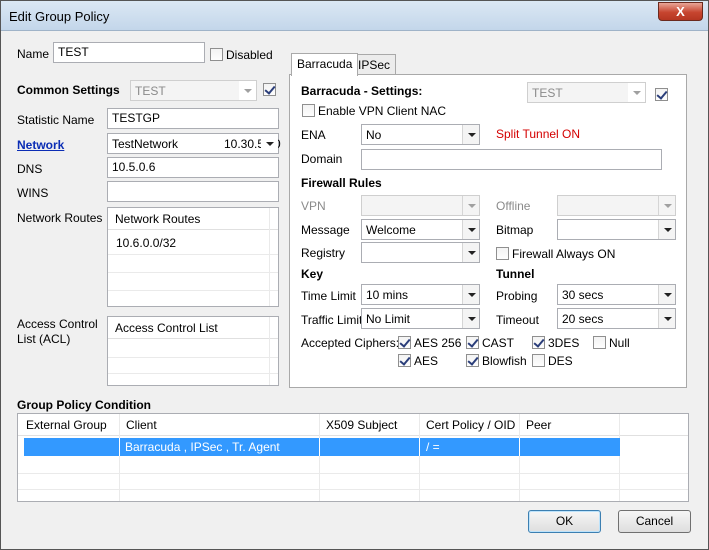 The width and height of the screenshot is (709, 550). Describe the element at coordinates (193, 328) in the screenshot. I see `acl-header: Access Control List` at that location.